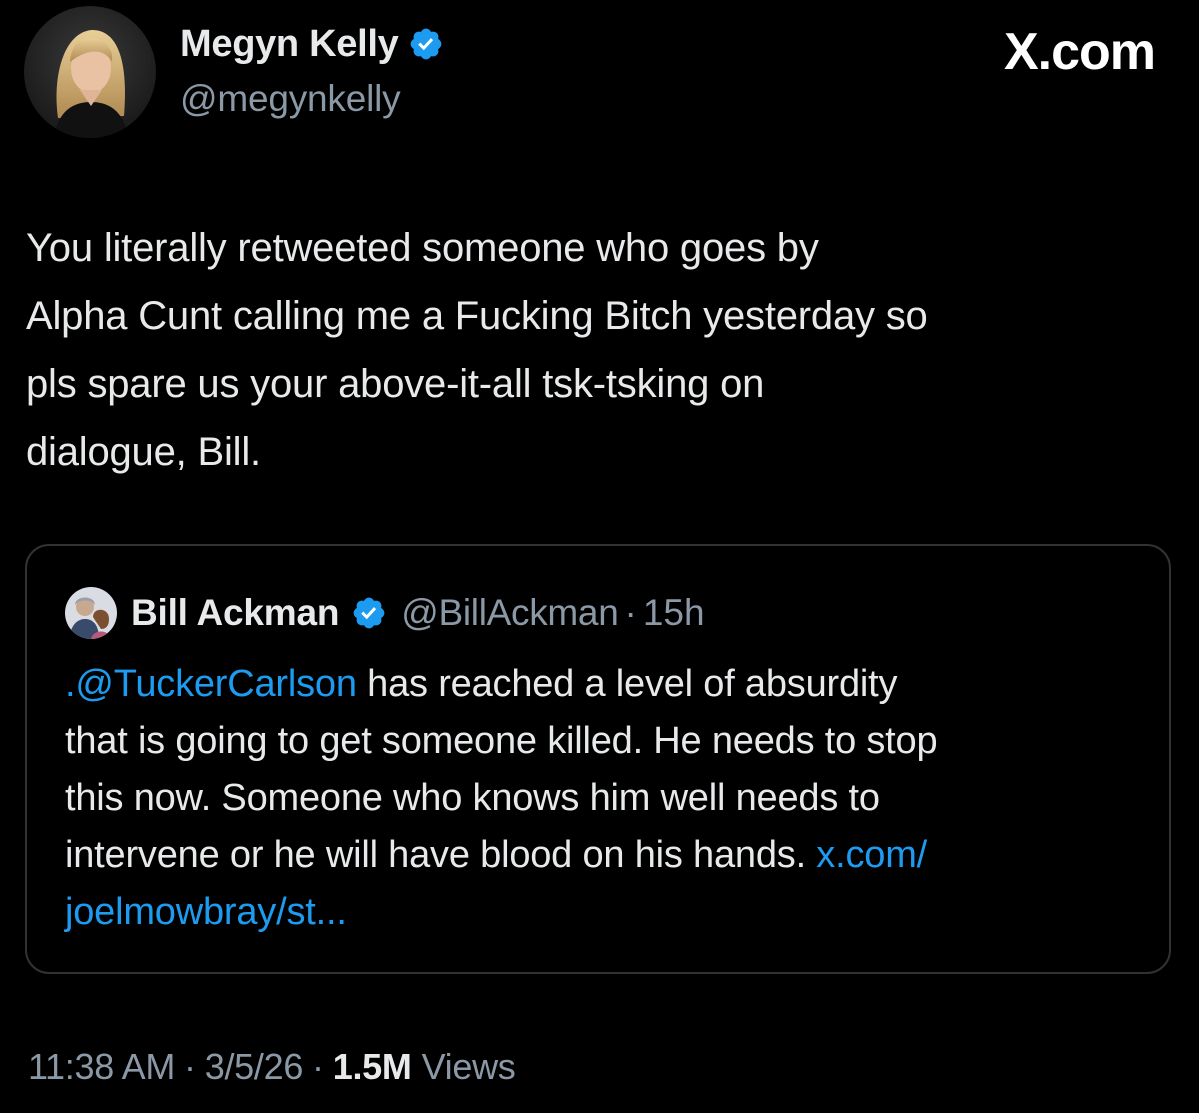 The width and height of the screenshot is (1199, 1113). Describe the element at coordinates (289, 44) in the screenshot. I see `author-name: Megyn Kelly` at that location.